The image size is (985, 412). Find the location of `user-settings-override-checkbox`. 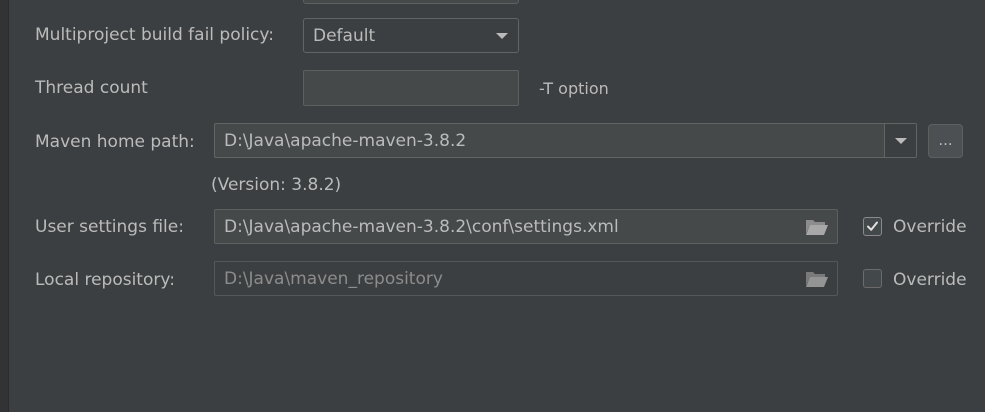

user-settings-override-checkbox is located at coordinates (872, 226).